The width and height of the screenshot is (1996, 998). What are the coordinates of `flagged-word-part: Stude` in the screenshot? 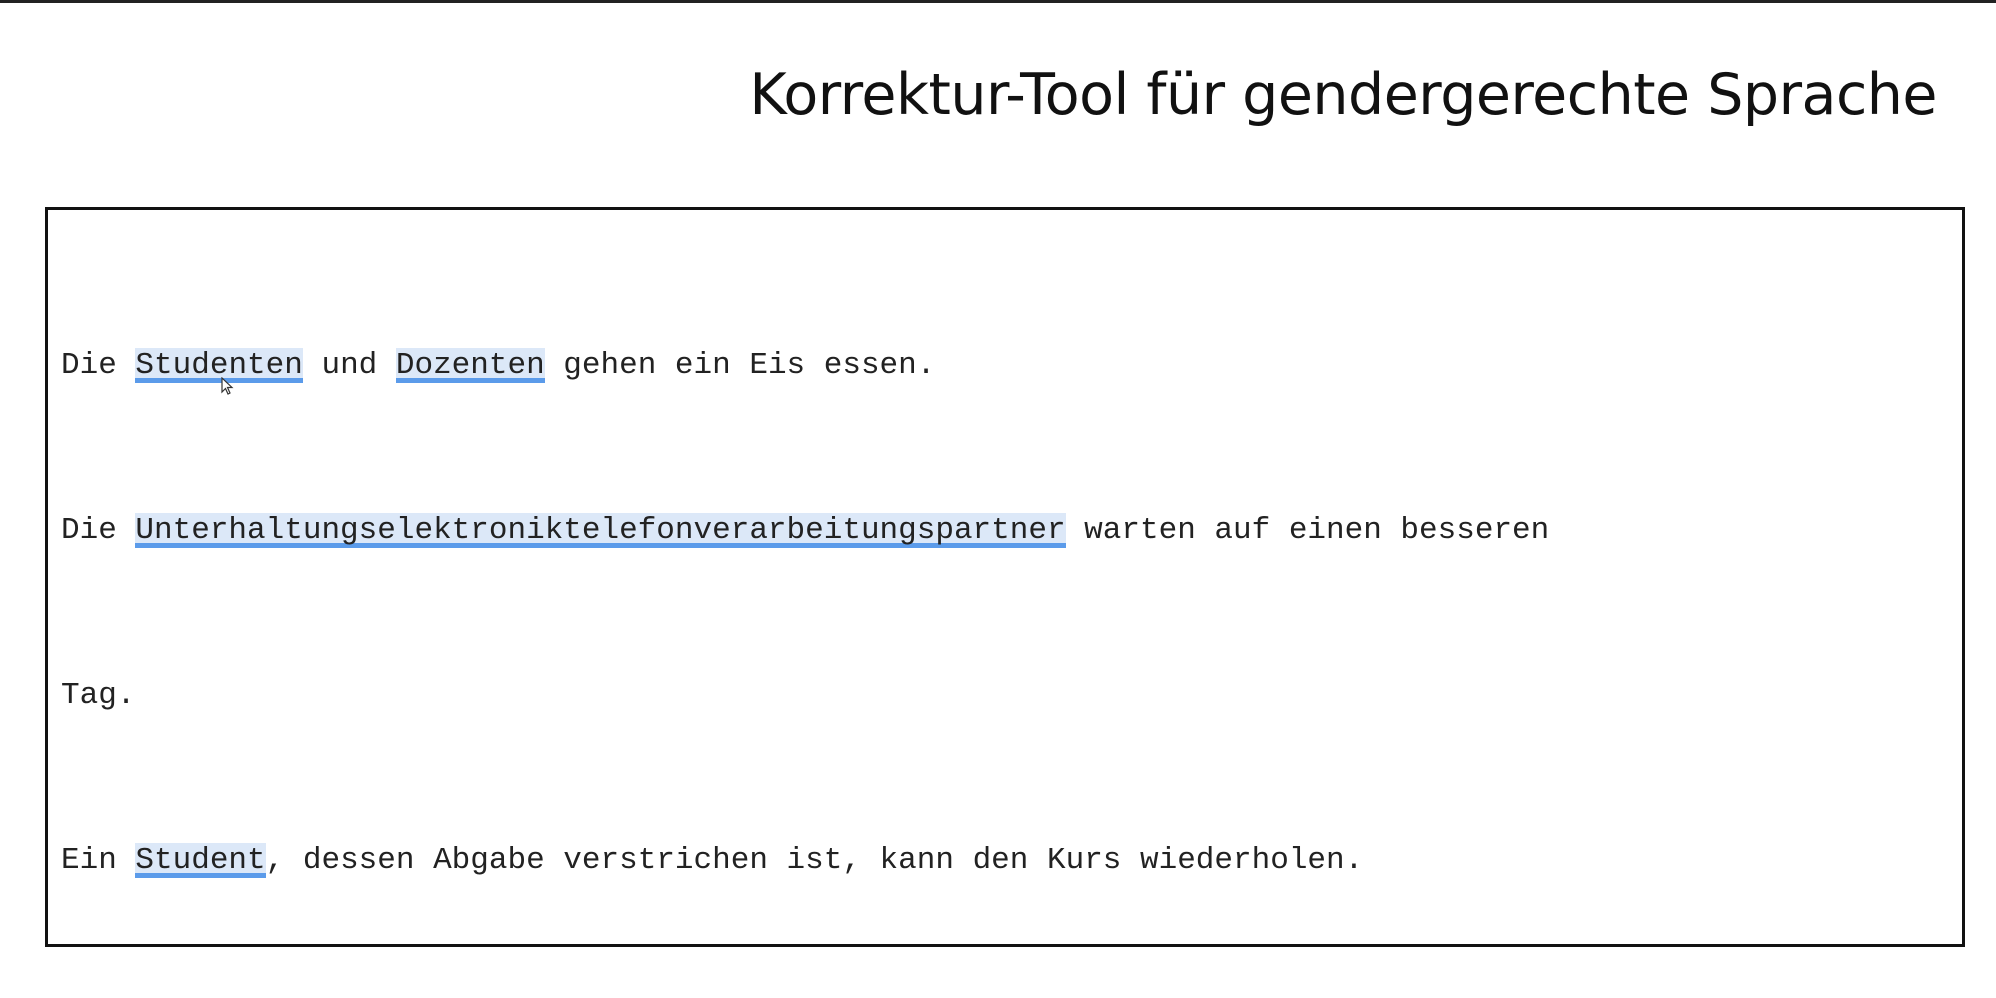 It's located at (182, 365).